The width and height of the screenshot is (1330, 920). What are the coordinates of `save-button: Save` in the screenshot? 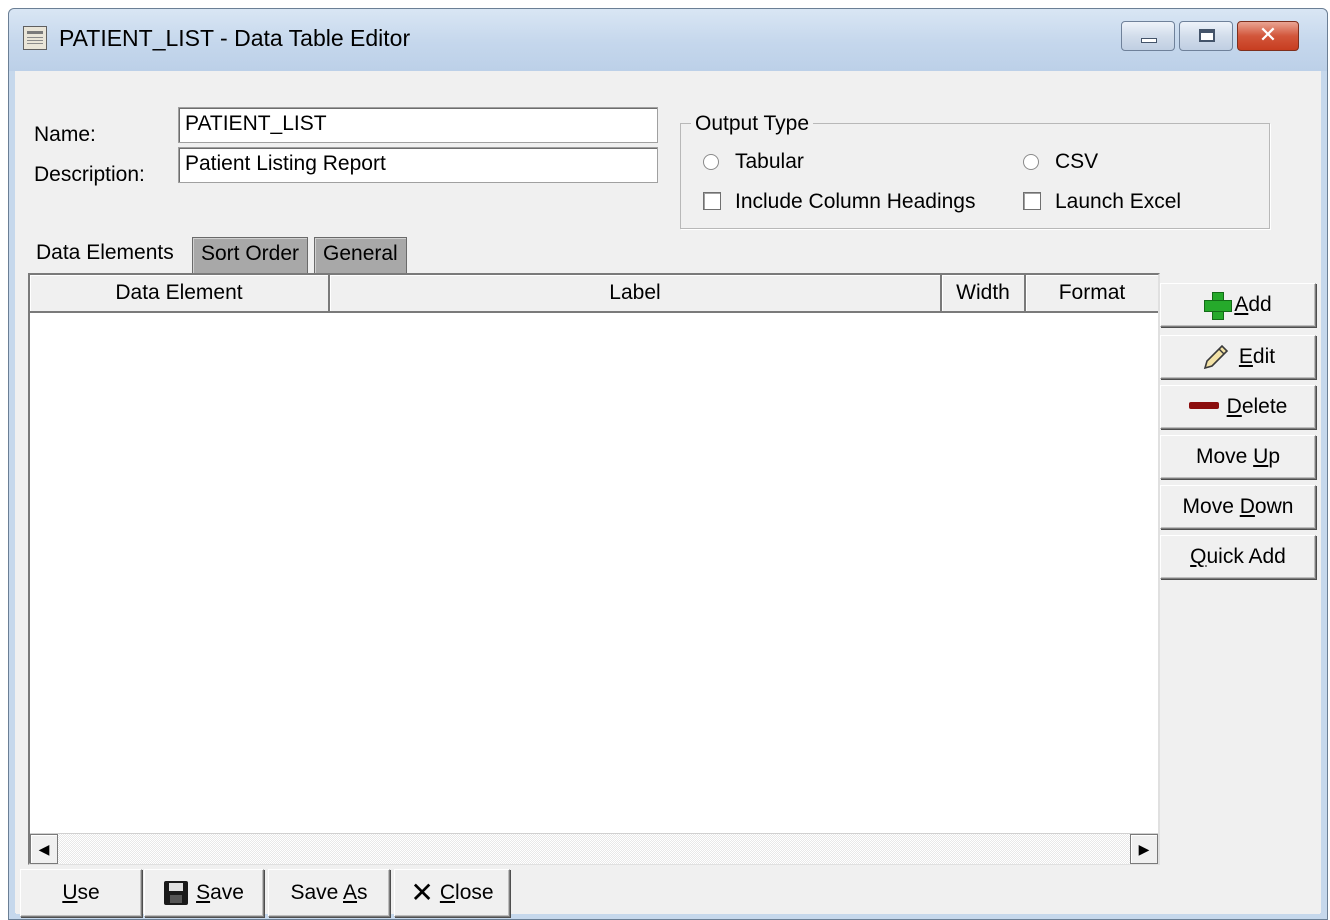 It's located at (204, 893).